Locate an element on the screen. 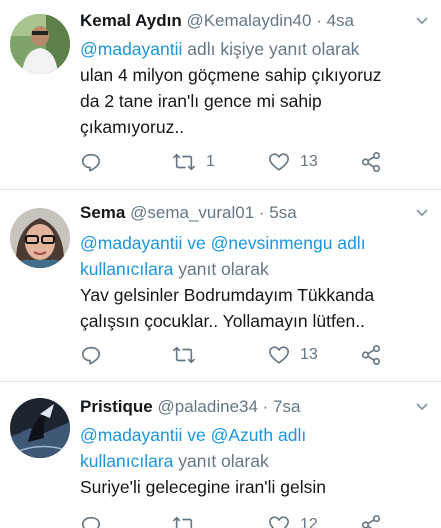  tweet-text-line: çıkamıyoruz.. is located at coordinates (132, 127).